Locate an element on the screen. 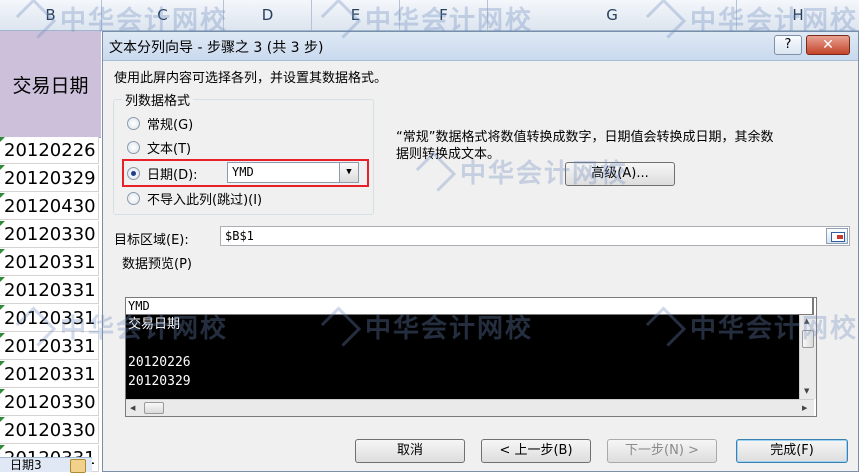 The image size is (859, 473). scroll-left-arrow-icon: ◀ is located at coordinates (132, 408).